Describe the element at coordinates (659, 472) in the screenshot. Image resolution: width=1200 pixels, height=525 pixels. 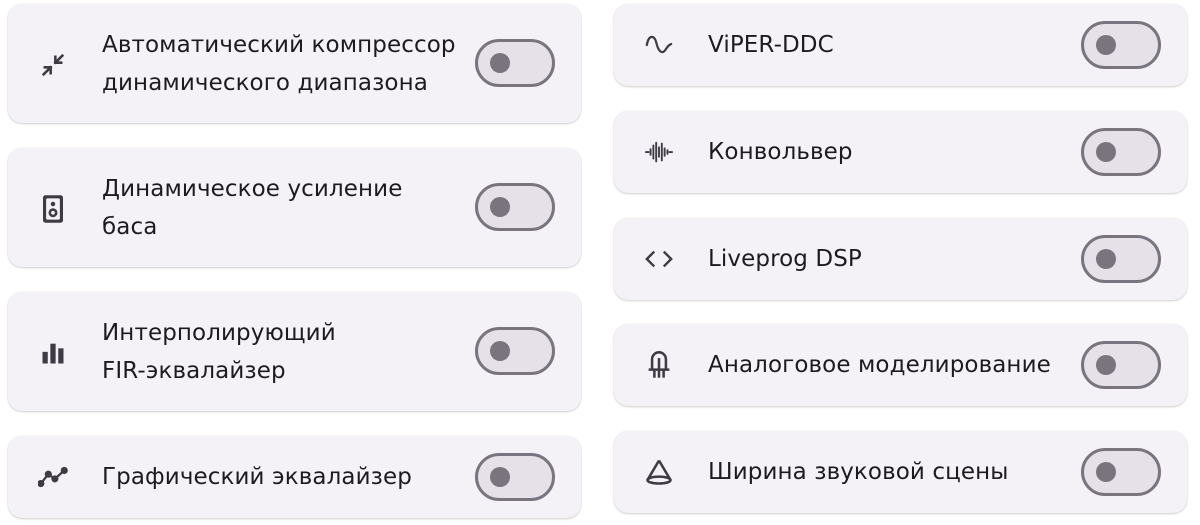
I see `cone-icon` at that location.